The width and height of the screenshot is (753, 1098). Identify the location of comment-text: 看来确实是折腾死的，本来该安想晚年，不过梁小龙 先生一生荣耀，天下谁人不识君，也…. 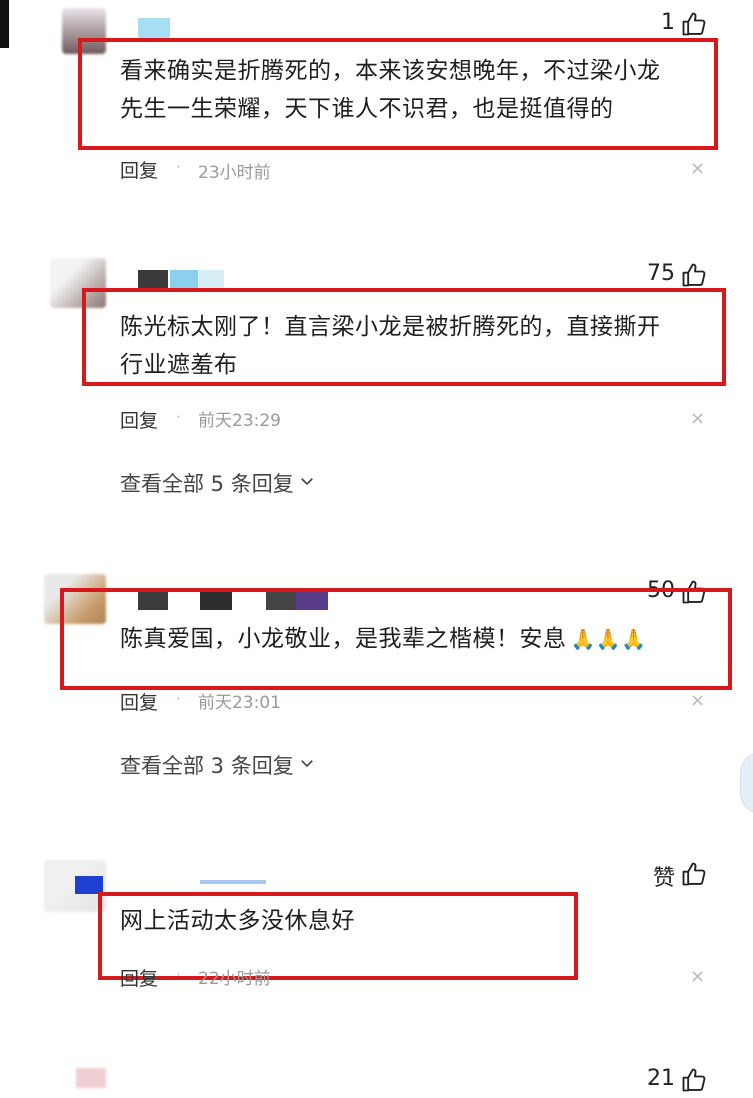
(415, 90).